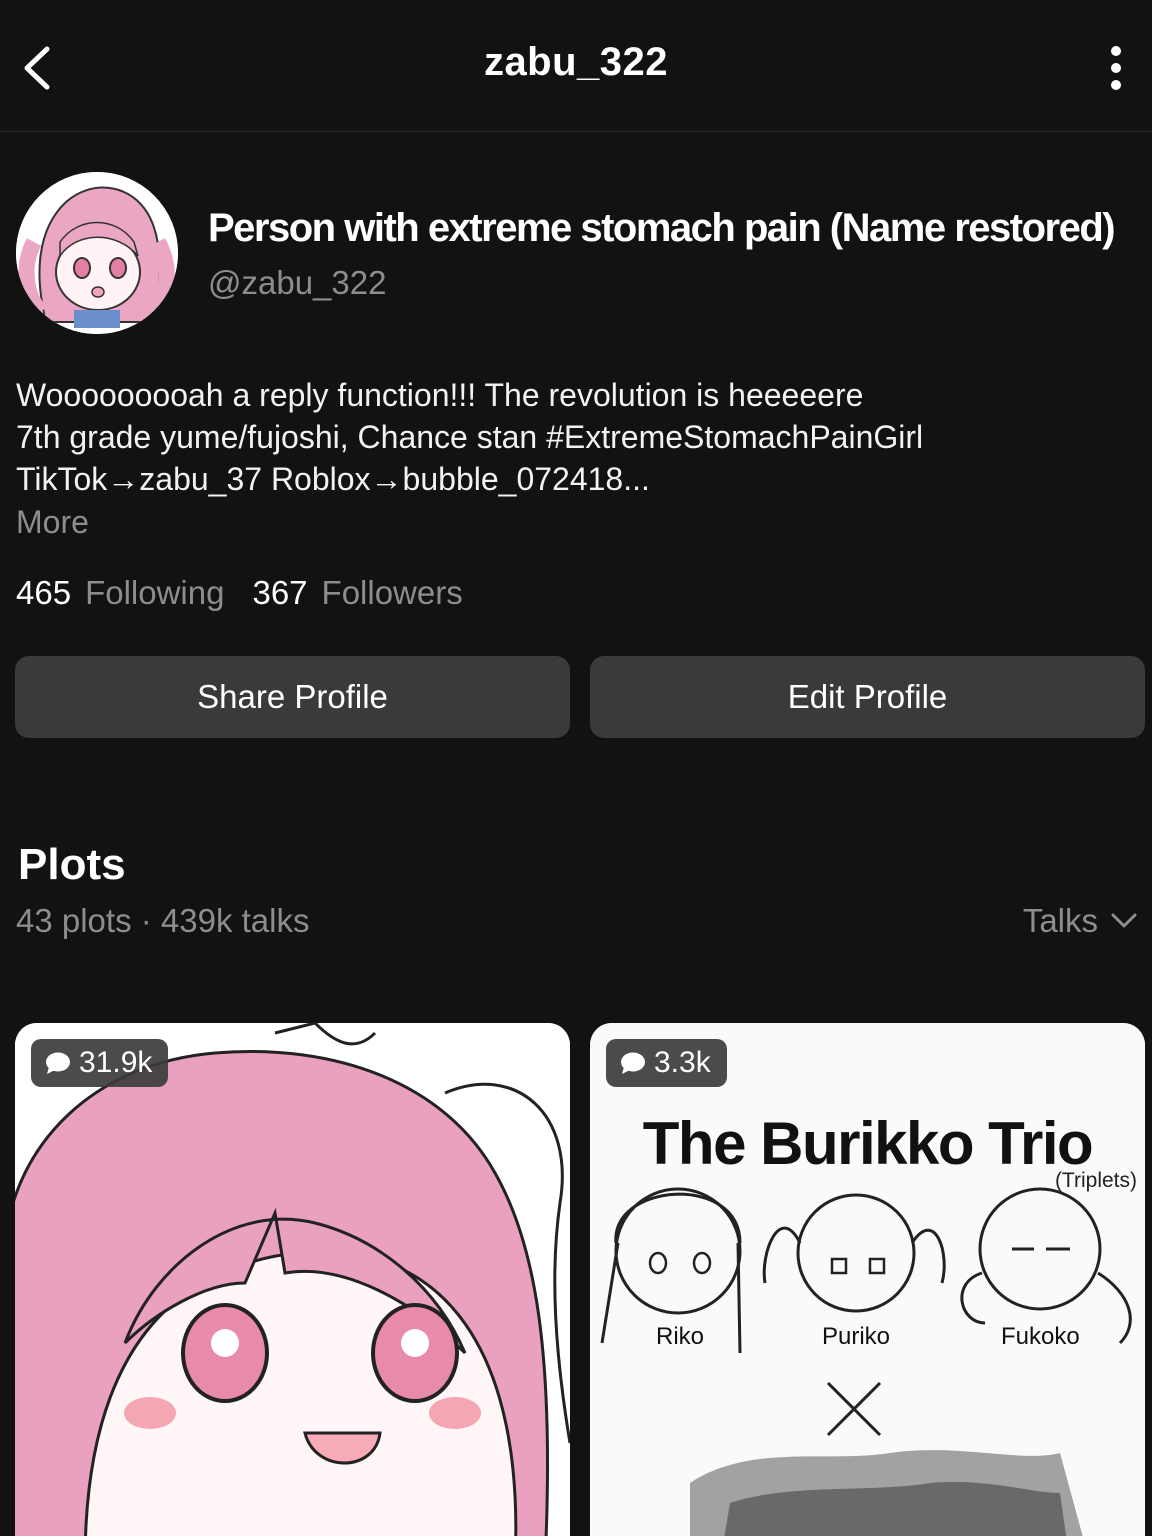  I want to click on edit-profile-button: Edit Profile, so click(867, 697).